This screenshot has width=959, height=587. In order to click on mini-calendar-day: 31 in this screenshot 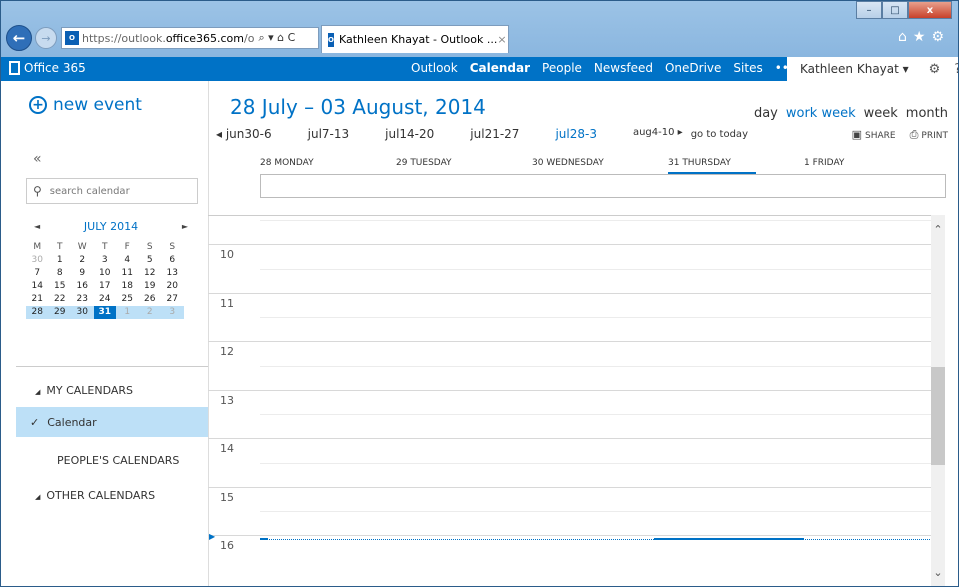, I will do `click(104, 312)`.